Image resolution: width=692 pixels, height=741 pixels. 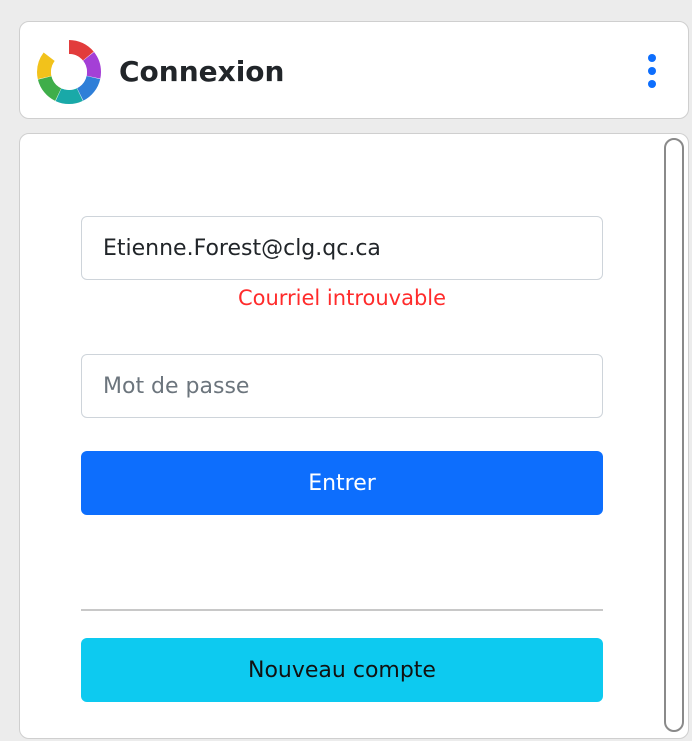 I want to click on password-field, so click(x=342, y=386).